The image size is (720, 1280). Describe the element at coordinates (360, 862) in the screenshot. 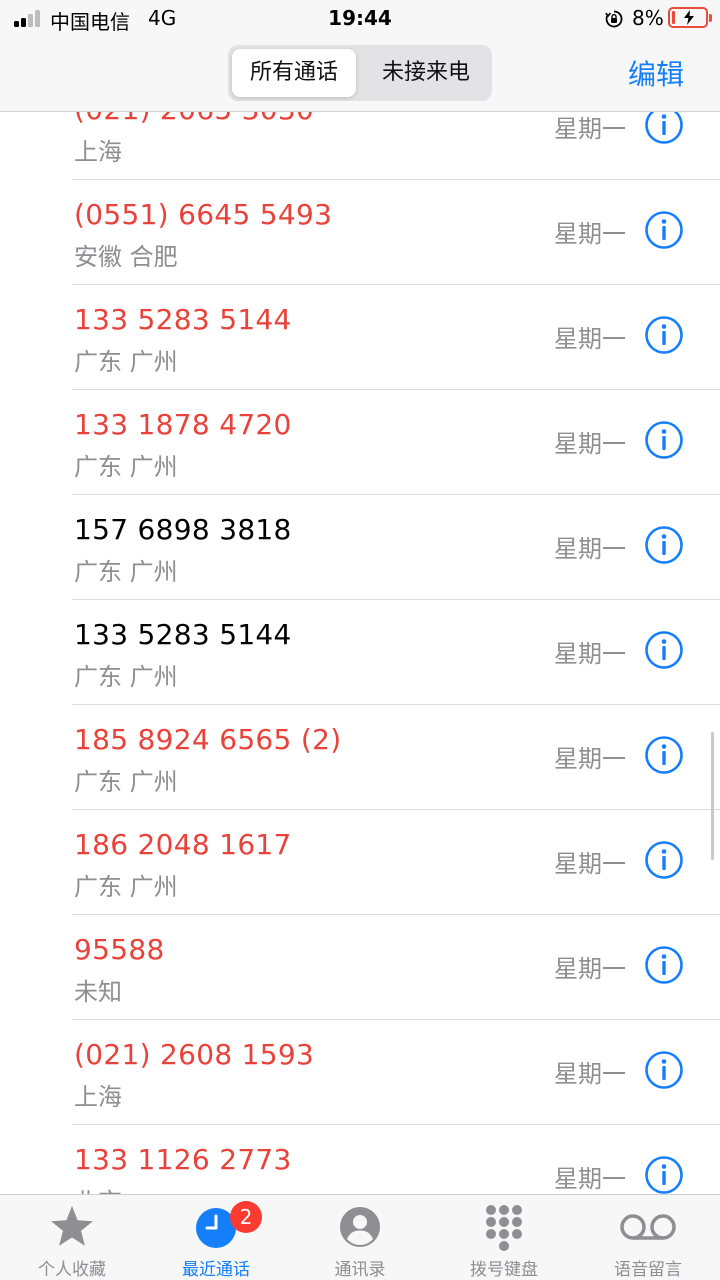

I see `call-row: 186 2048 1617 广东 广州 星期一` at that location.